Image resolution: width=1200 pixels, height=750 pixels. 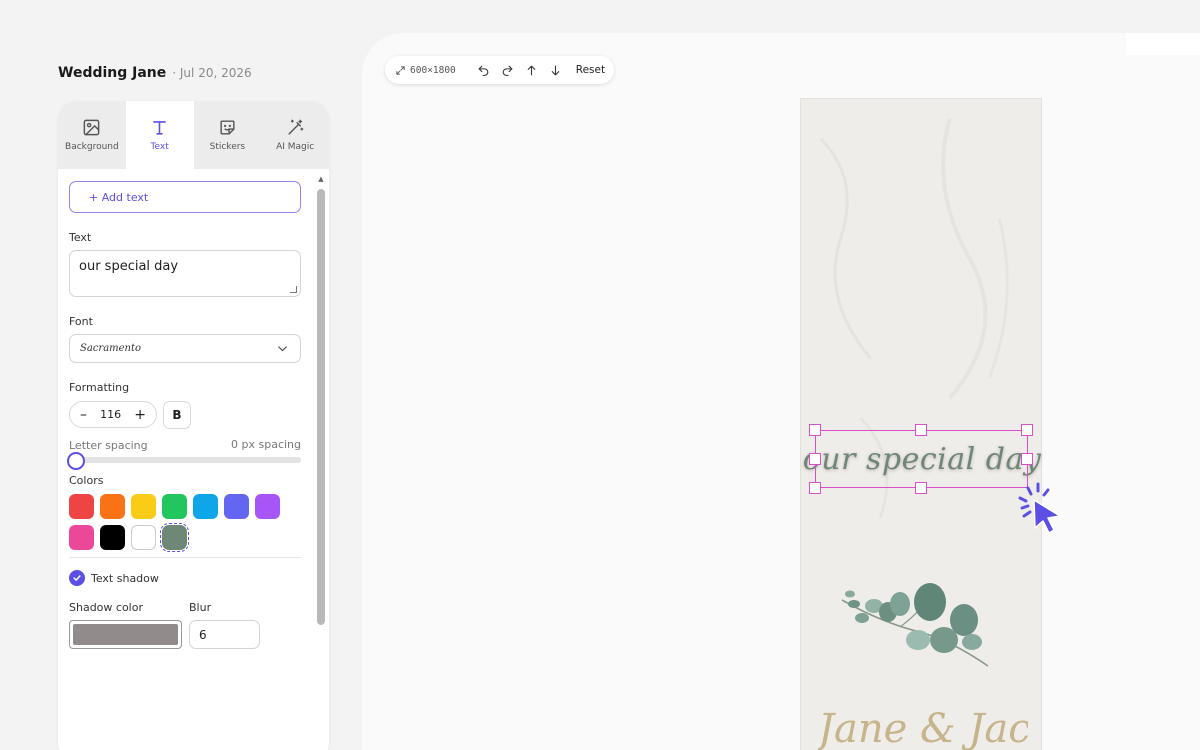 I want to click on cursor-click-icon, so click(x=1039, y=508).